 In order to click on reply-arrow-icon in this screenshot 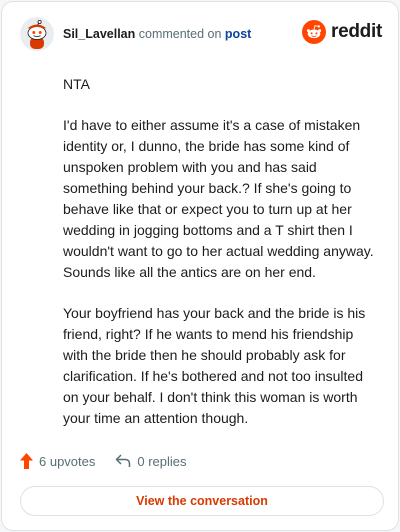, I will do `click(123, 460)`.